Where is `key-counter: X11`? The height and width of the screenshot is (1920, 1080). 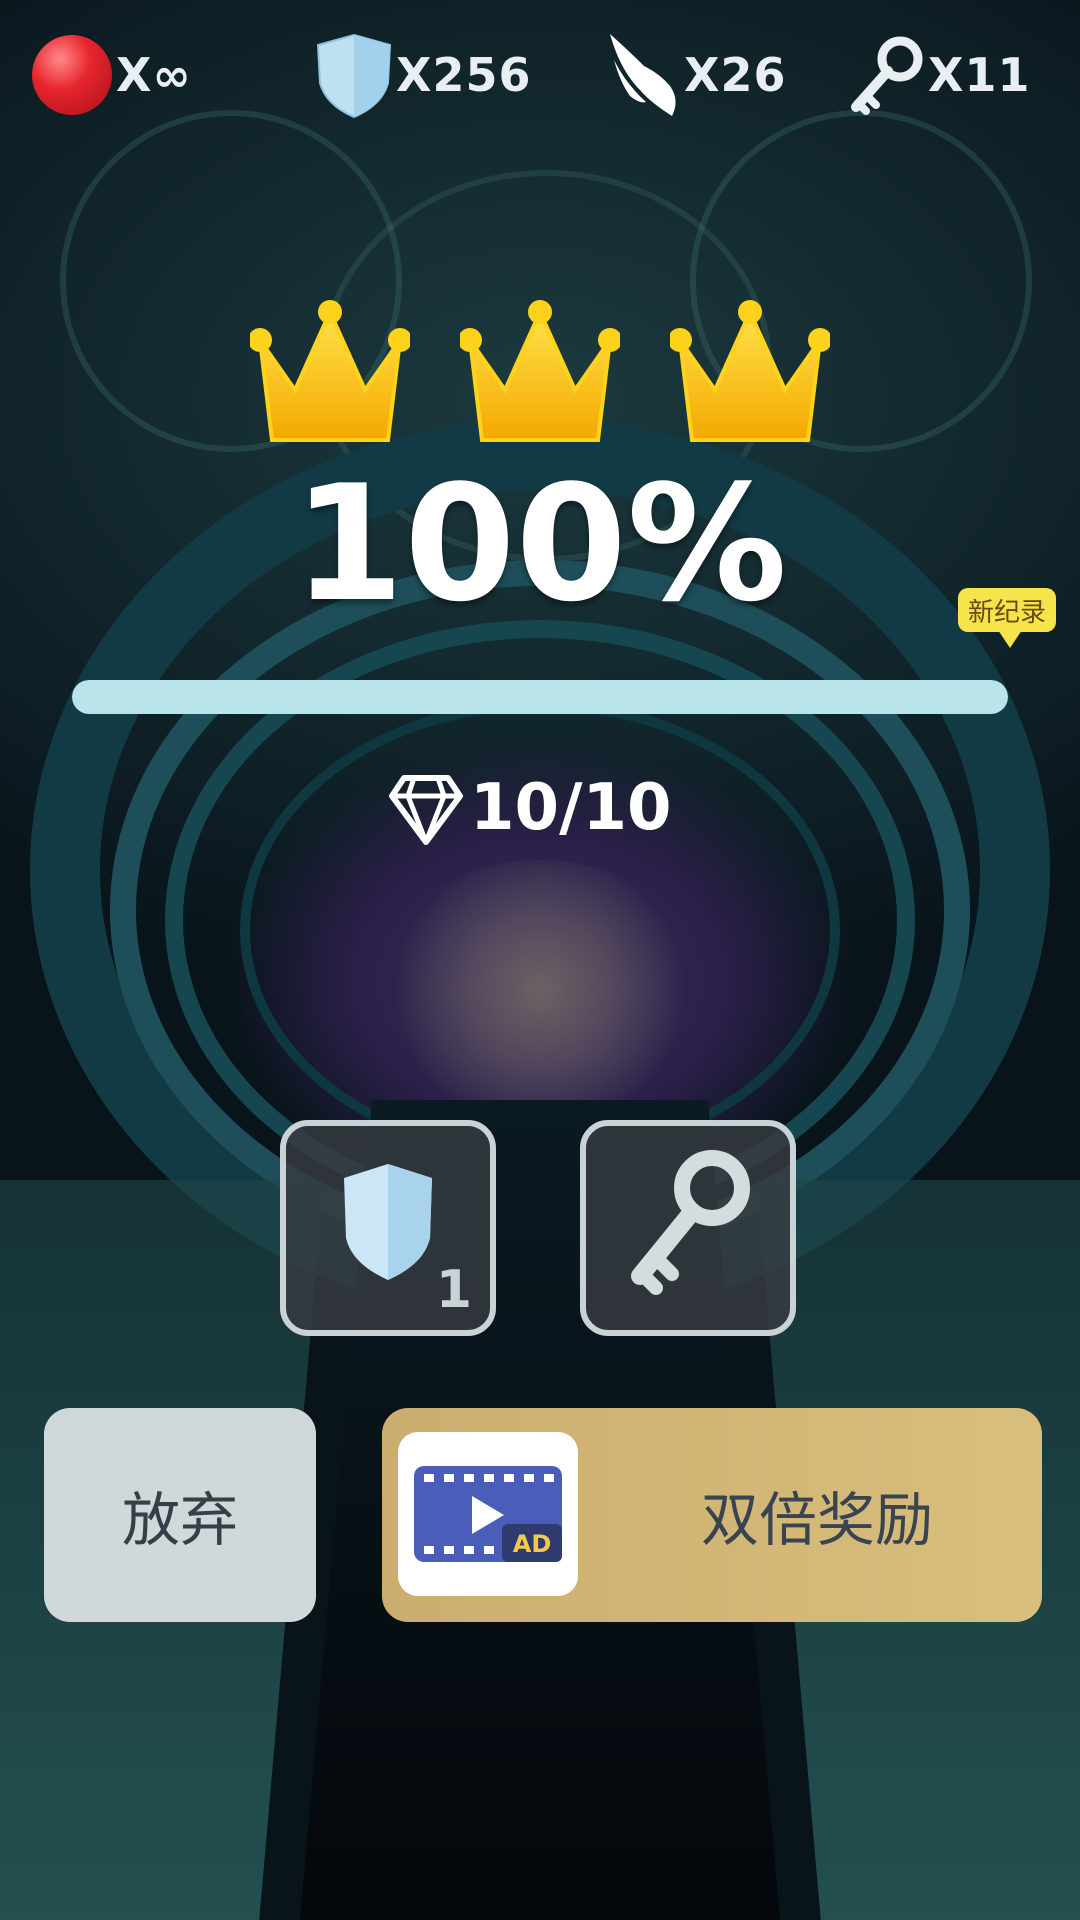
key-counter: X11 is located at coordinates (939, 75).